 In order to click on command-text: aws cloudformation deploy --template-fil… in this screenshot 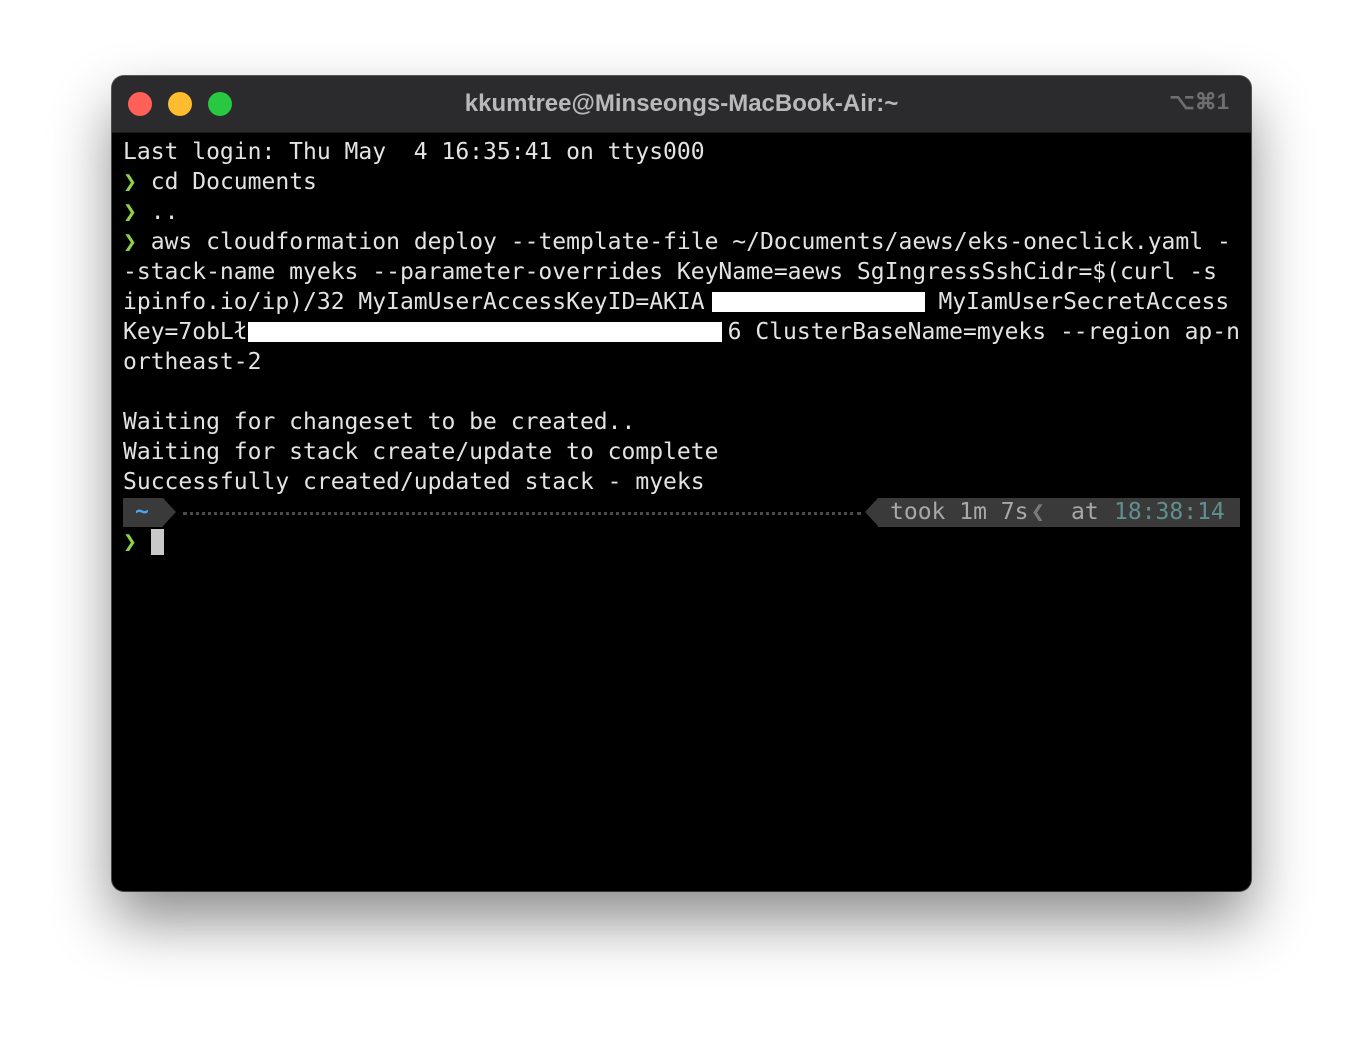, I will do `click(690, 242)`.